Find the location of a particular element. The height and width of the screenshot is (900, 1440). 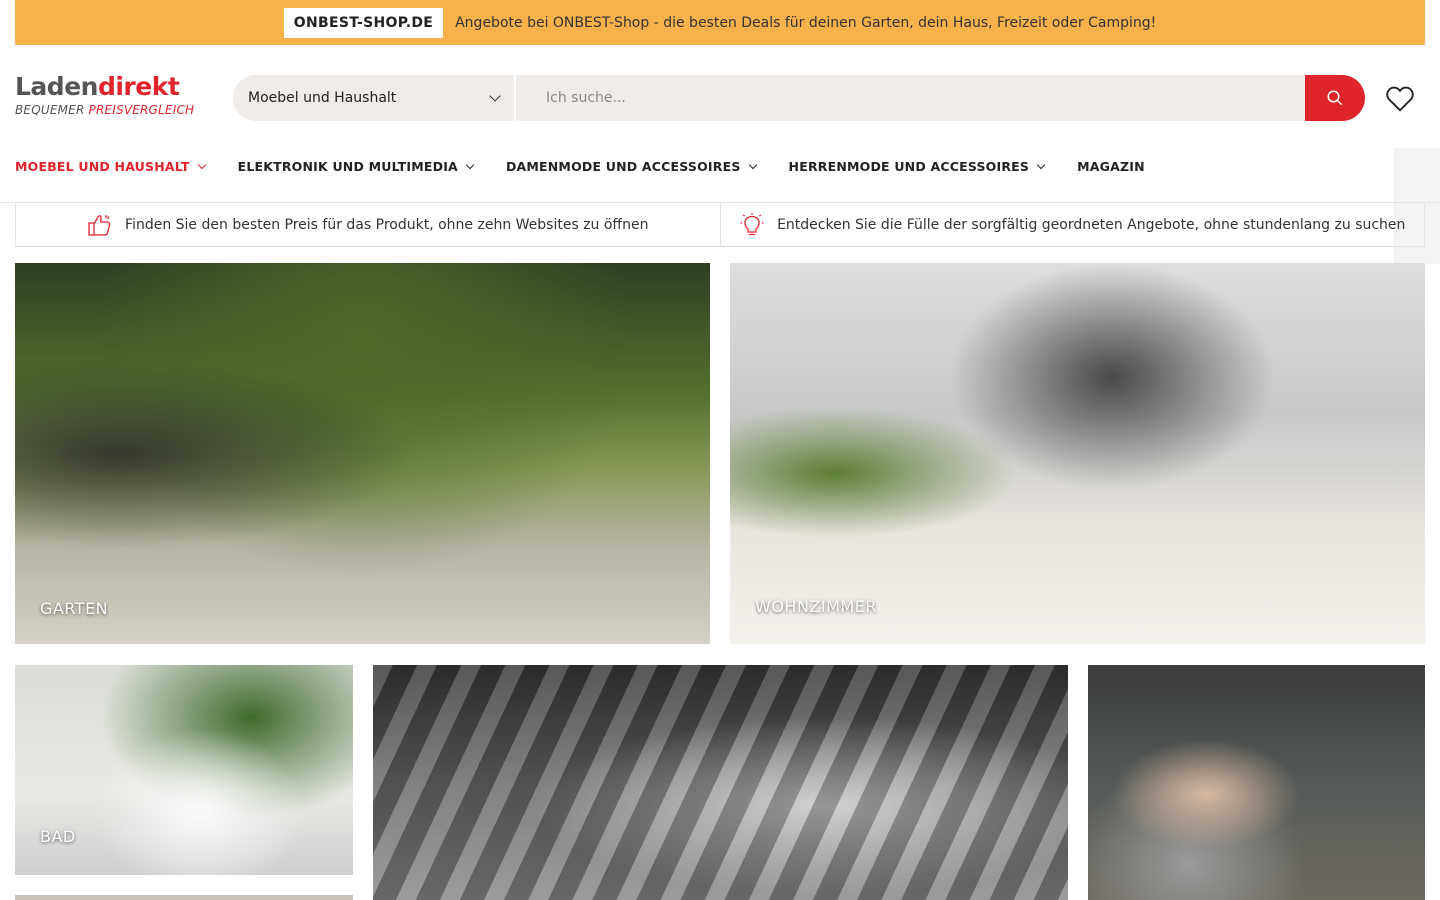

heart-icon is located at coordinates (1400, 99).